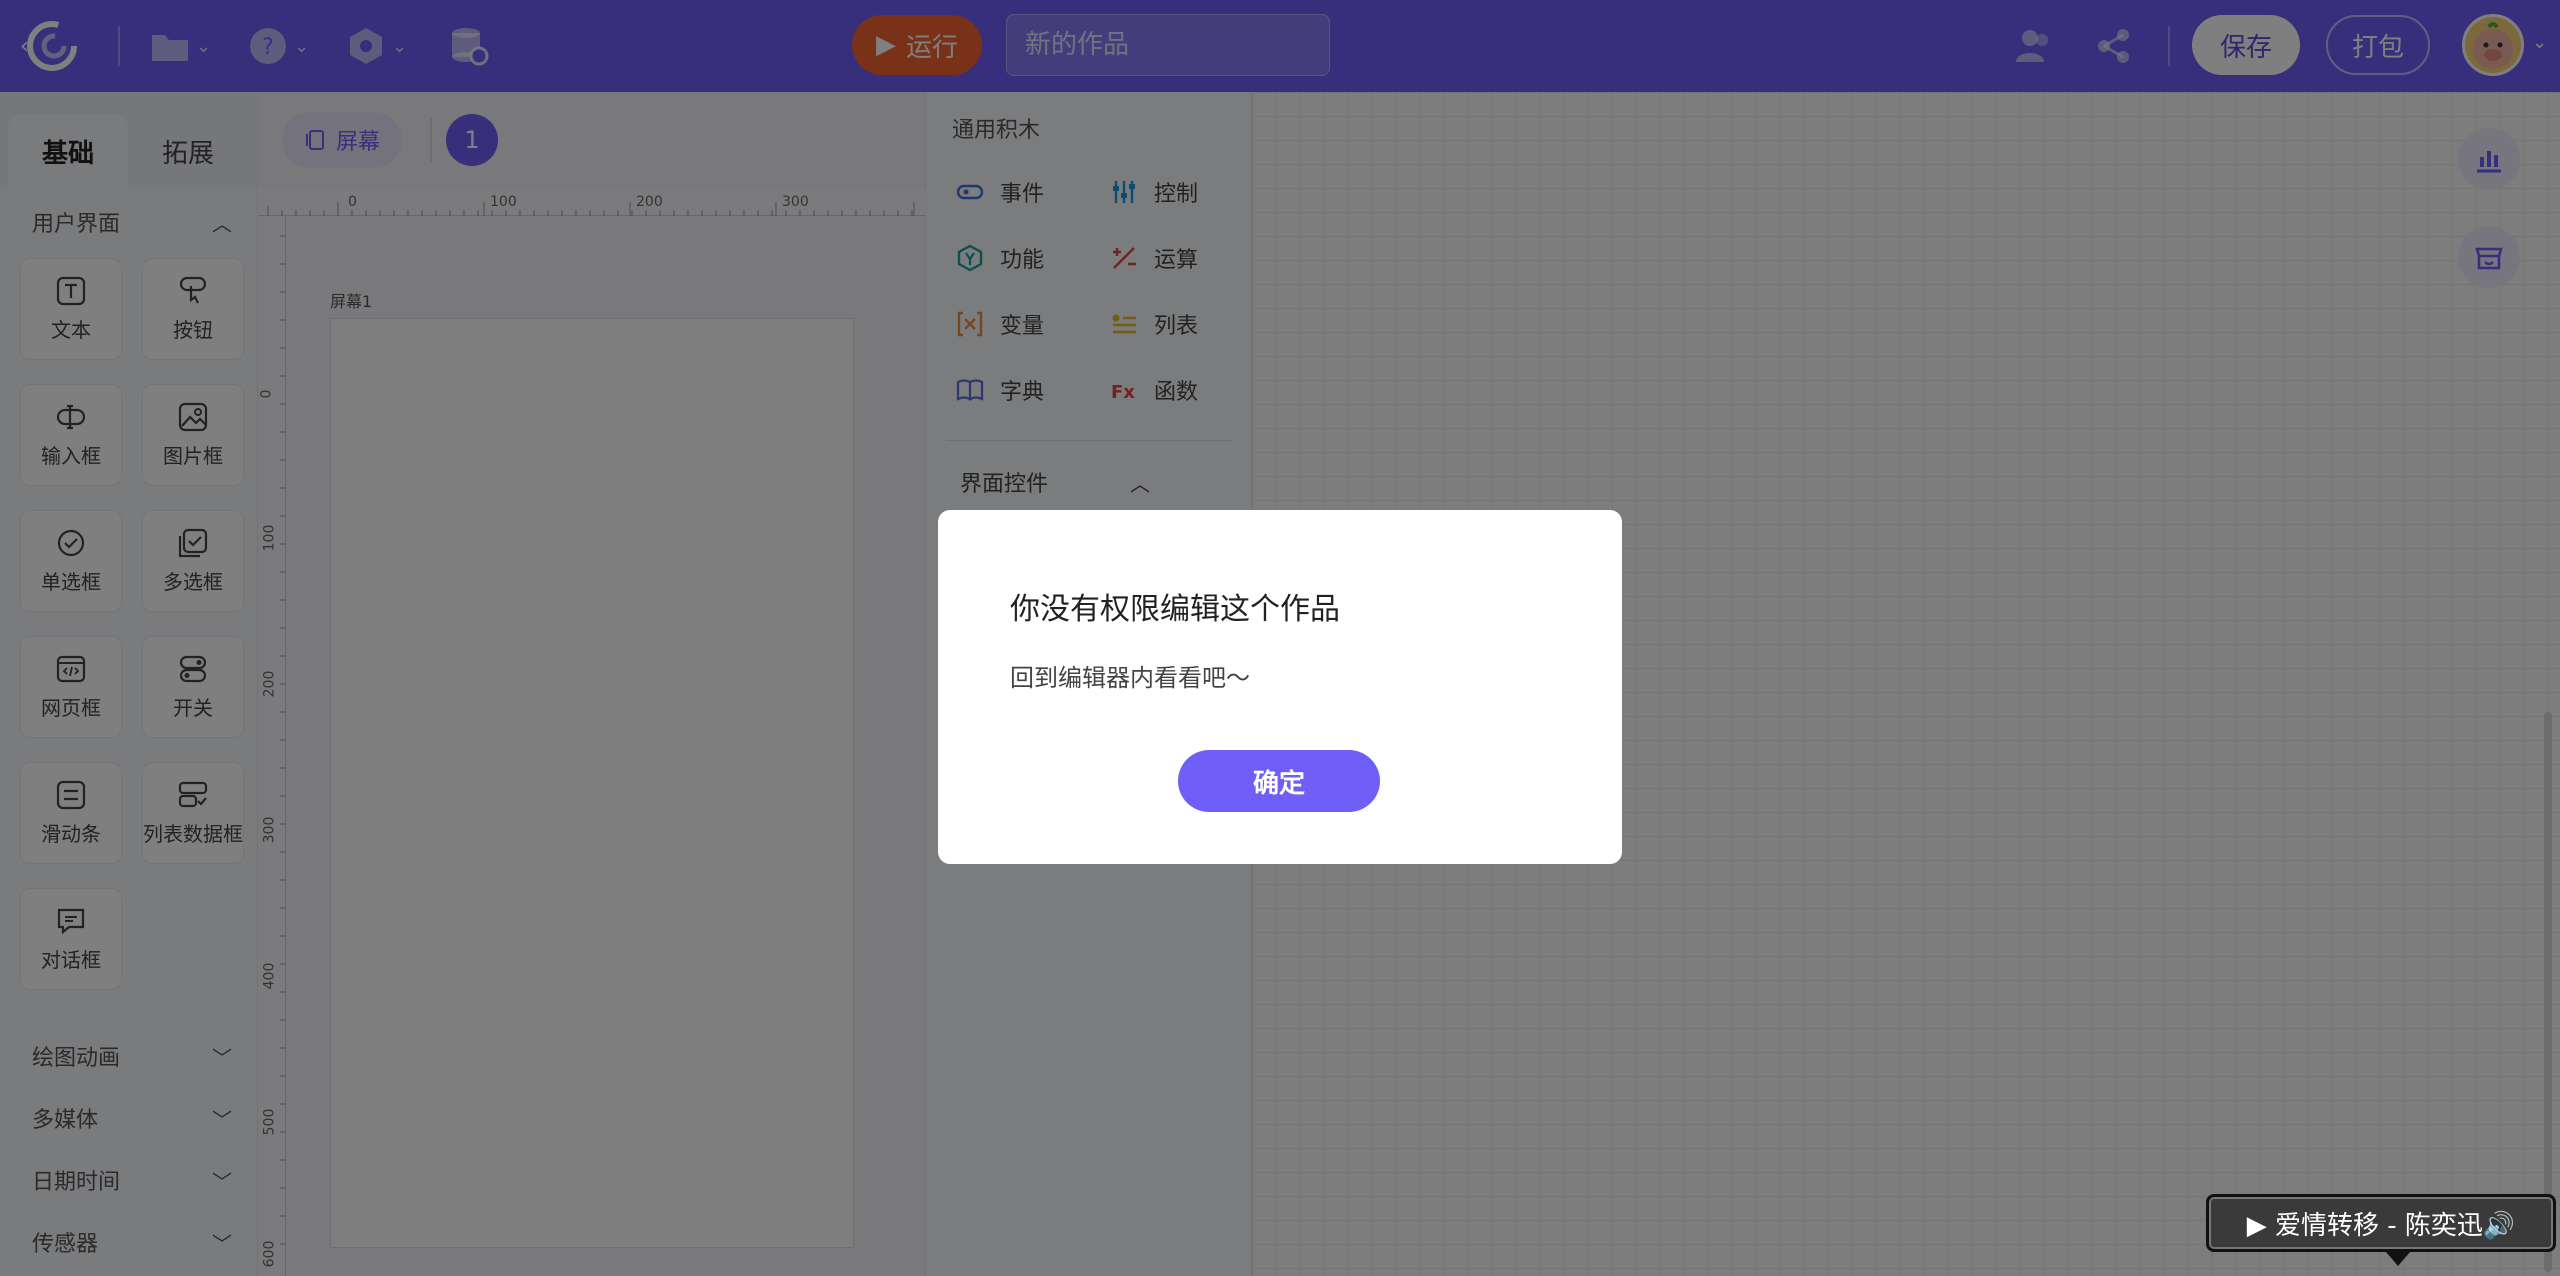  What do you see at coordinates (1130, 678) in the screenshot?
I see `dialog-message: 回到编辑器内看看吧～` at bounding box center [1130, 678].